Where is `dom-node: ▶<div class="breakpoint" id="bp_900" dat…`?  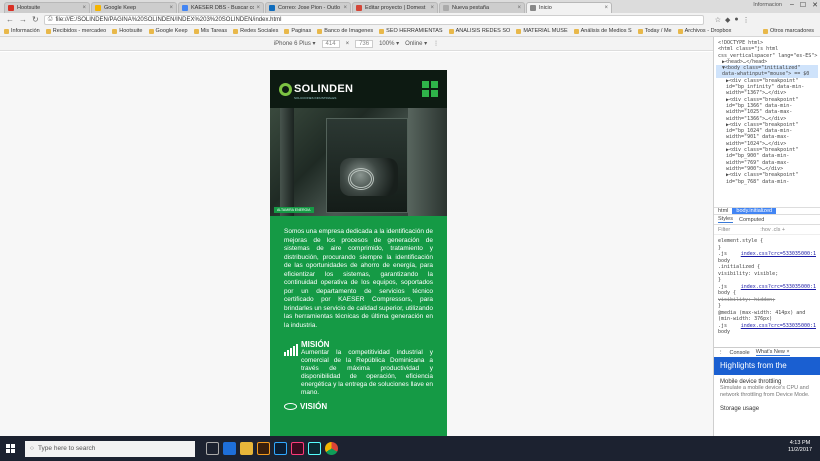 dom-node: ▶<div class="breakpoint" id="bp_900" dat… is located at coordinates (767, 159).